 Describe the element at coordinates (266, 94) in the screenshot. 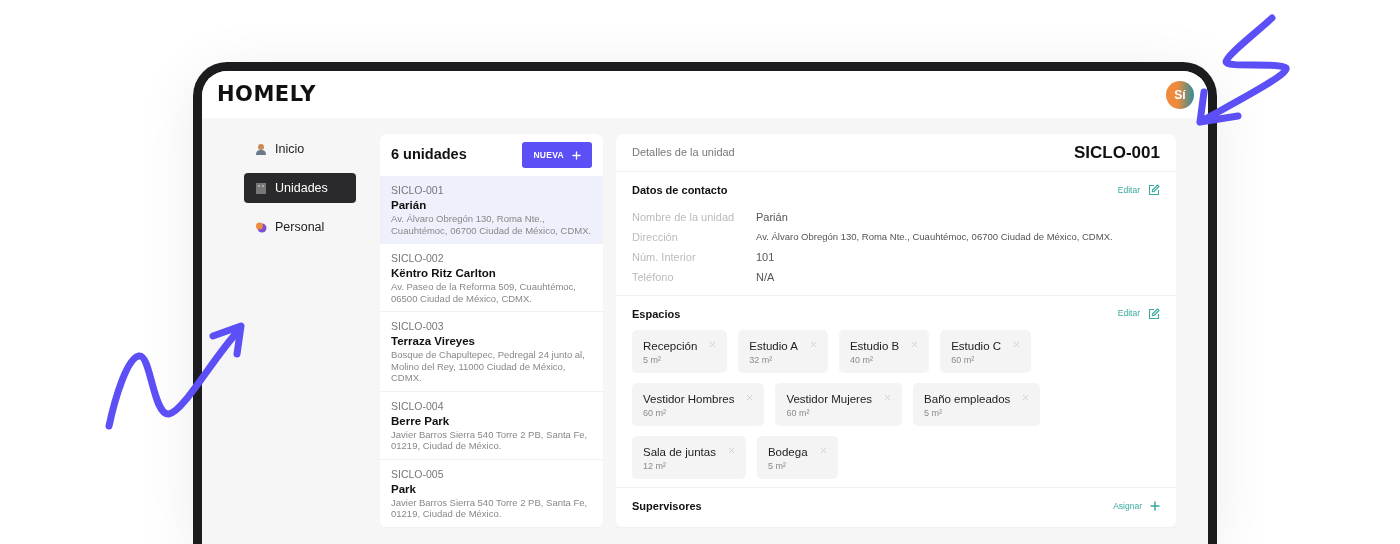

I see `brand-logo: HOMELY` at that location.